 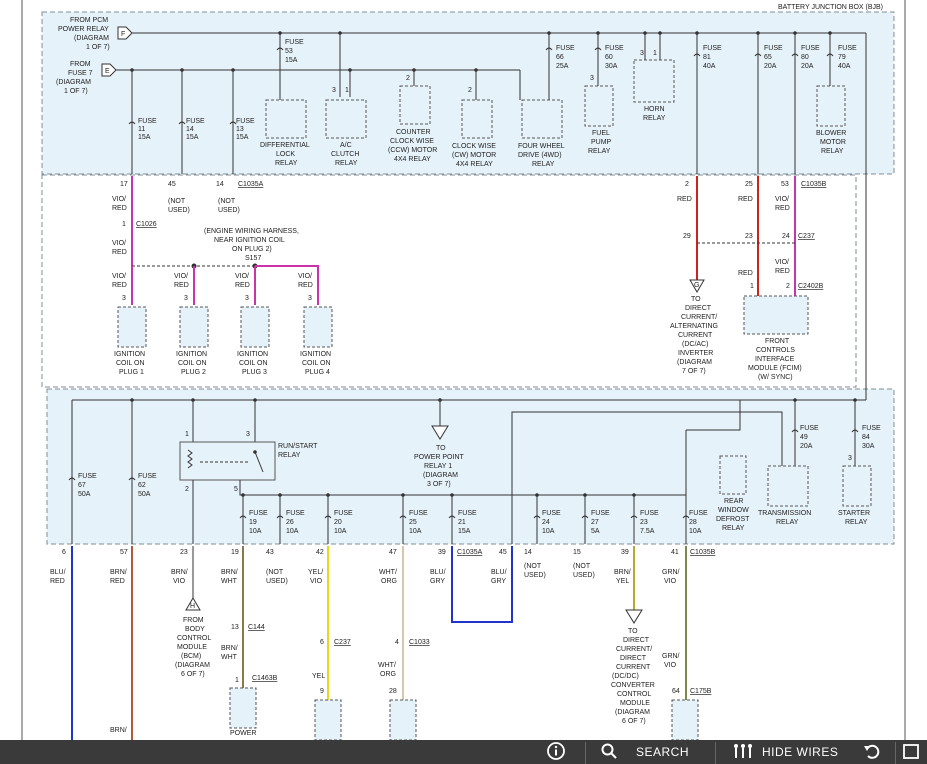 I want to click on svg-text: 43, so click(x=270, y=552).